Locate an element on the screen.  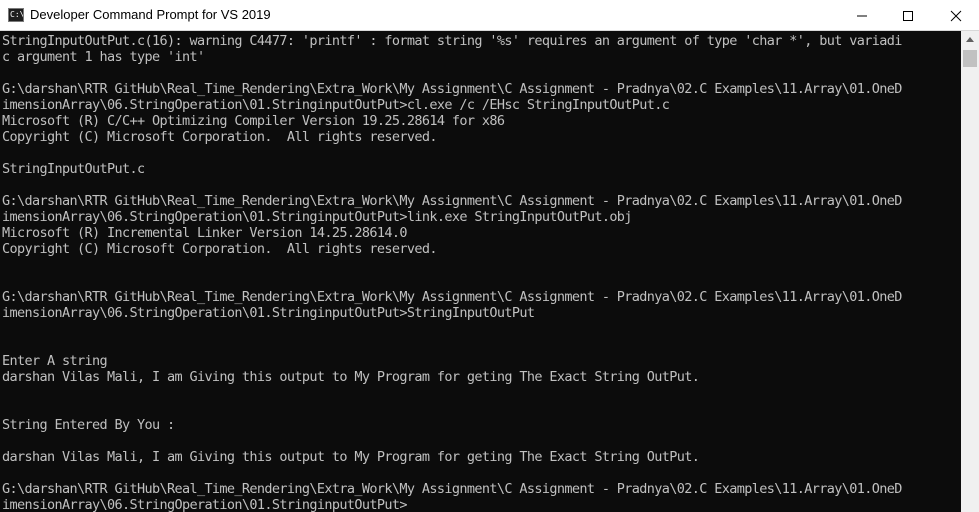
maximize-button is located at coordinates (908, 15).